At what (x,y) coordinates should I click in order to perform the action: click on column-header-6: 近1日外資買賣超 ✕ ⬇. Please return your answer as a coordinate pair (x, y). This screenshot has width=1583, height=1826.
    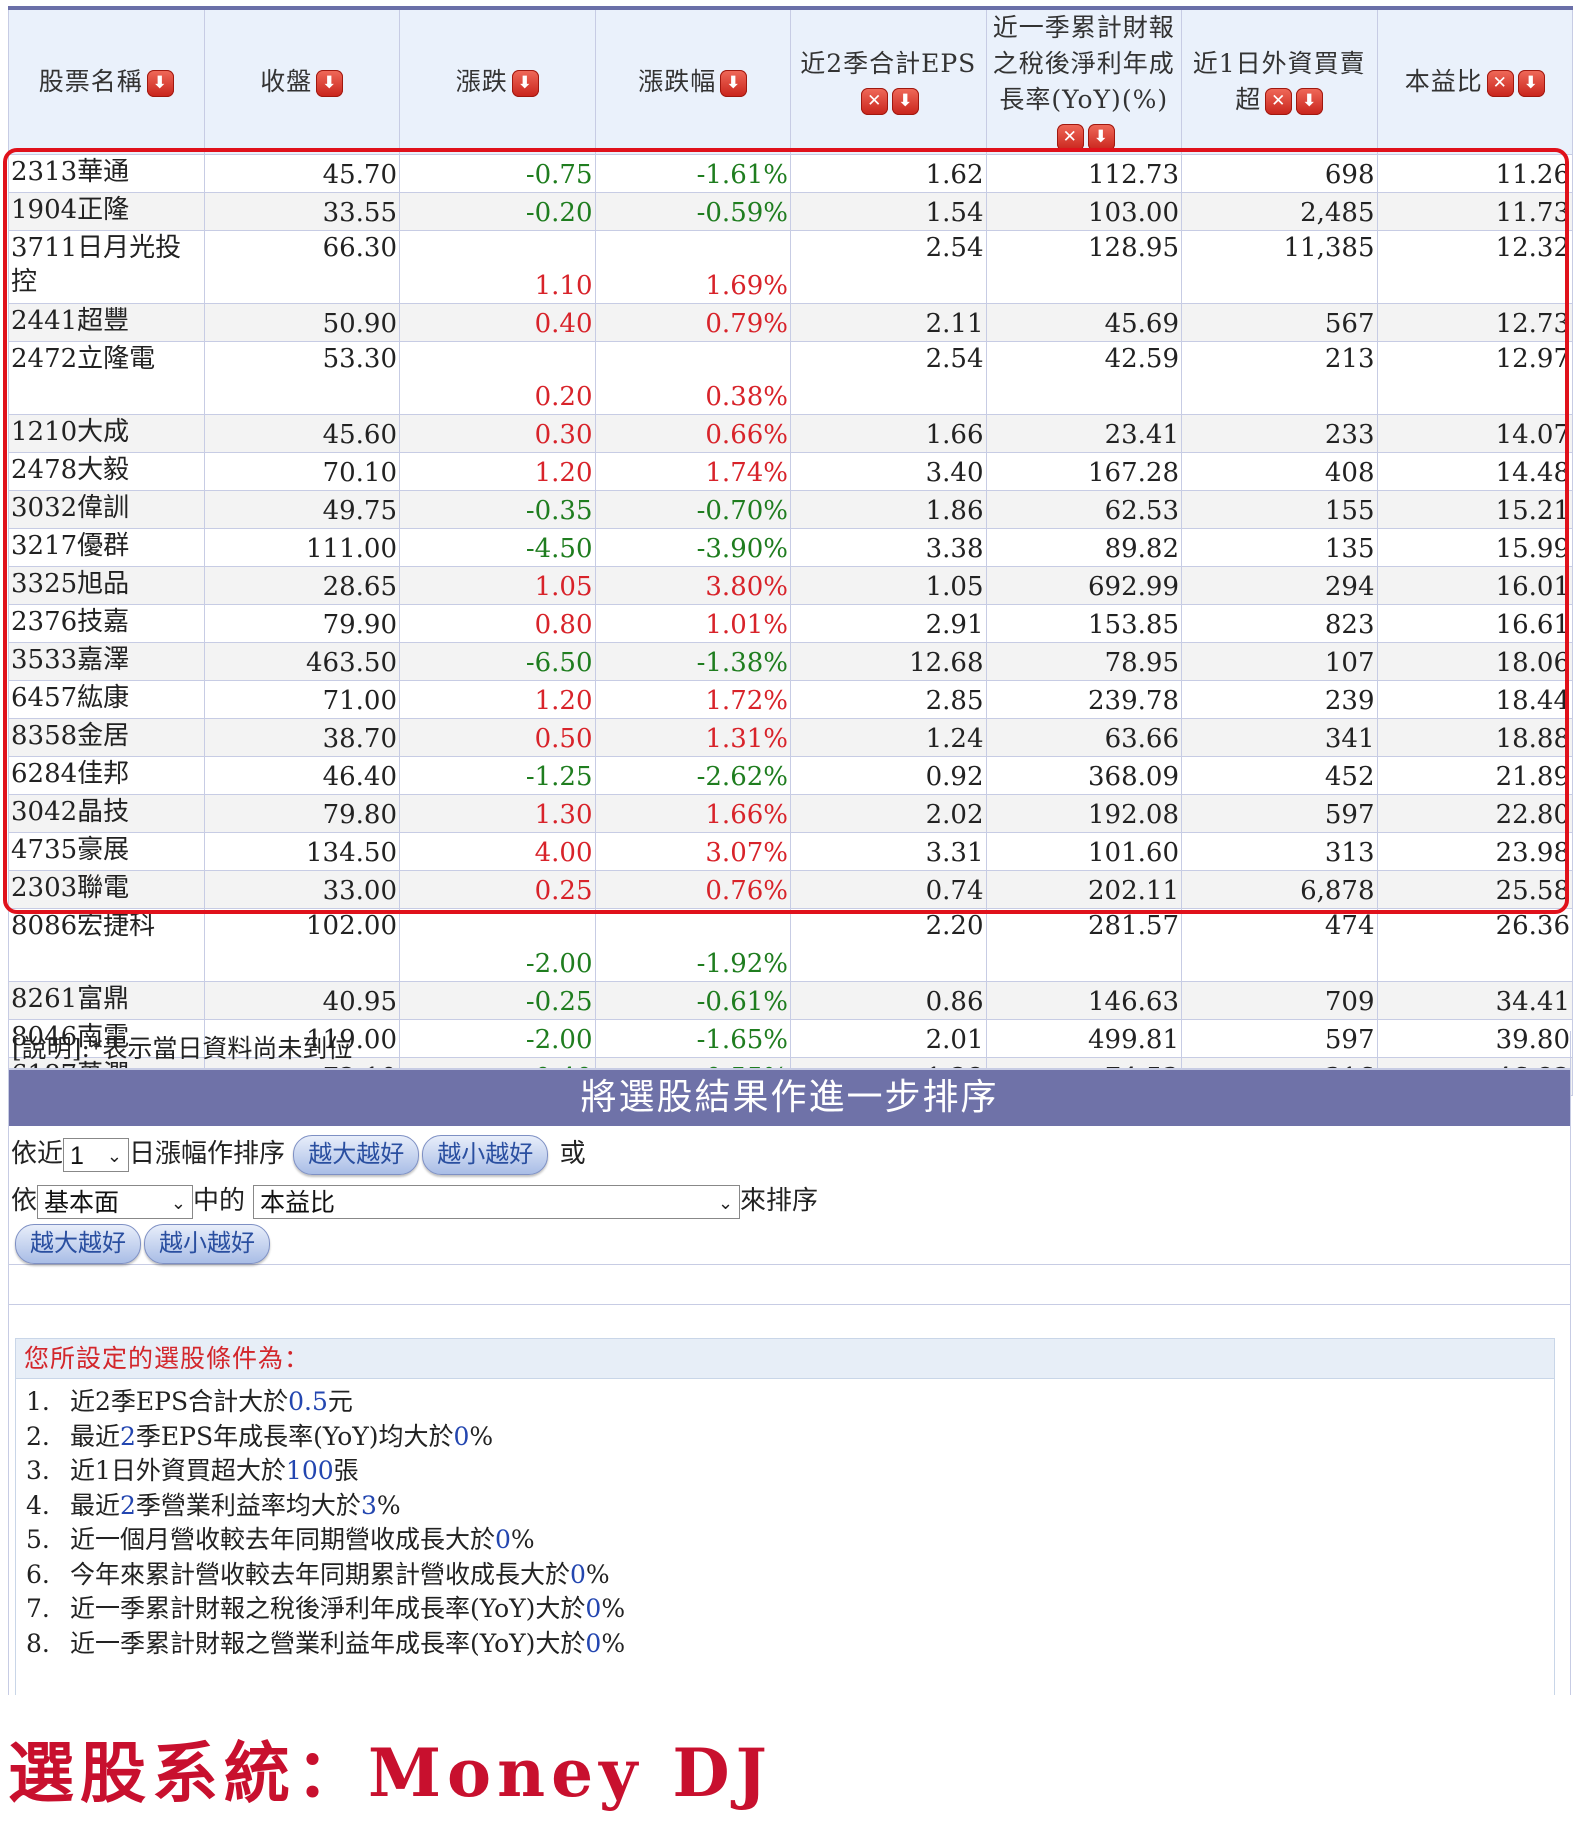
    Looking at the image, I should click on (1279, 81).